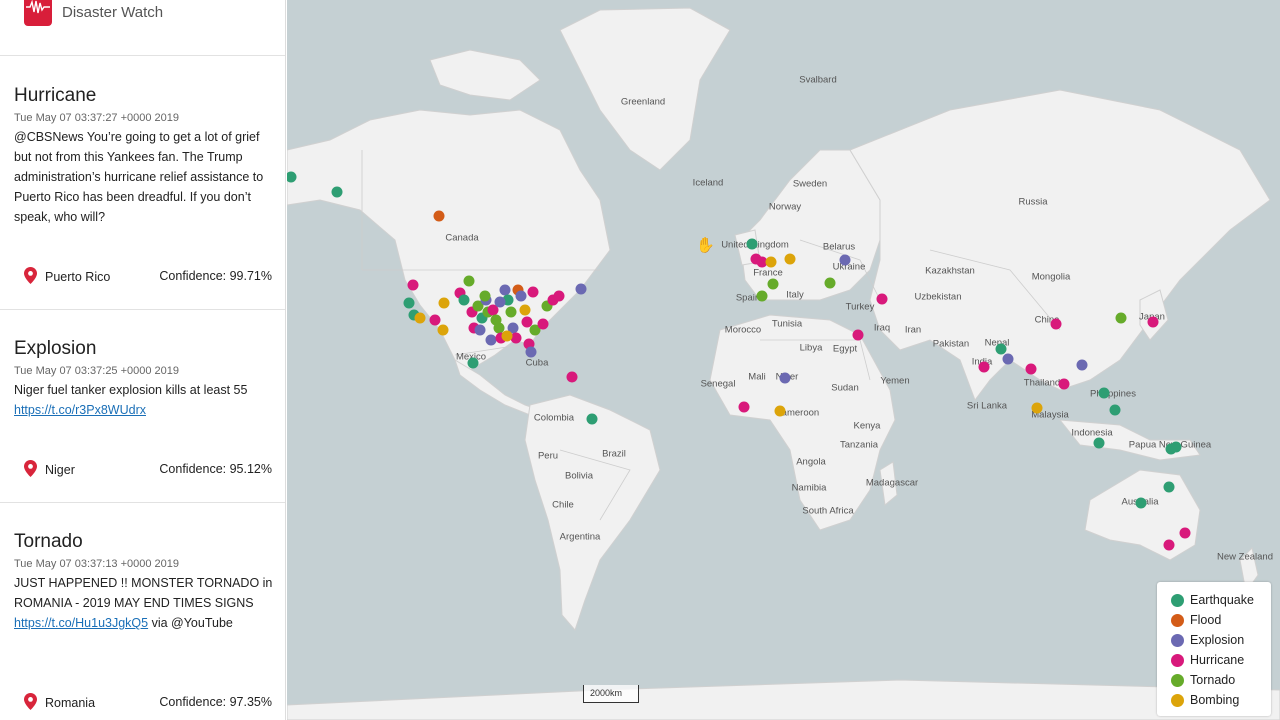 The image size is (1280, 720). Describe the element at coordinates (215, 276) in the screenshot. I see `event-confidence: Confidence: 99.71%` at that location.